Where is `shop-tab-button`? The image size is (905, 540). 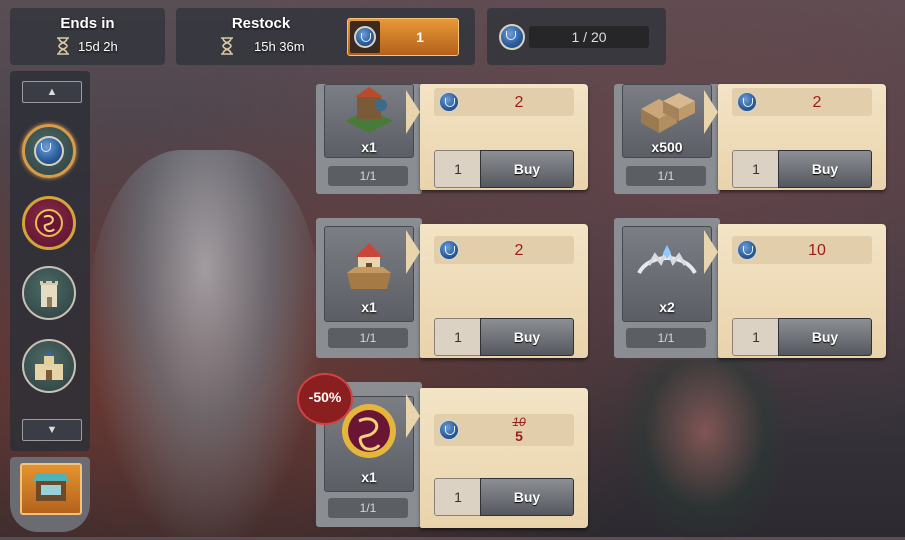 shop-tab-button is located at coordinates (50, 494).